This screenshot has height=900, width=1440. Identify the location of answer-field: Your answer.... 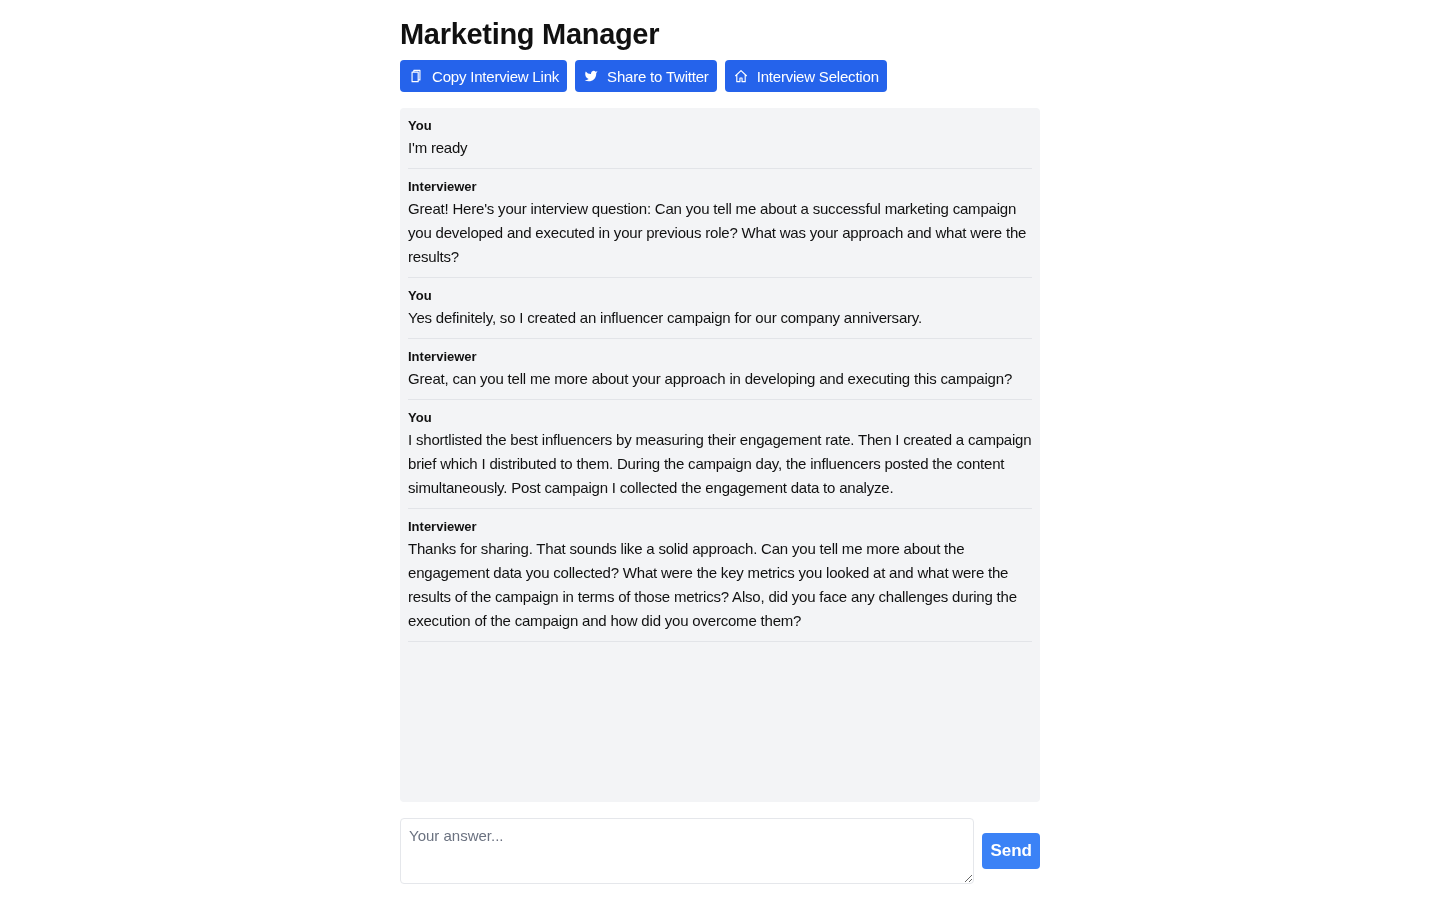
(687, 851).